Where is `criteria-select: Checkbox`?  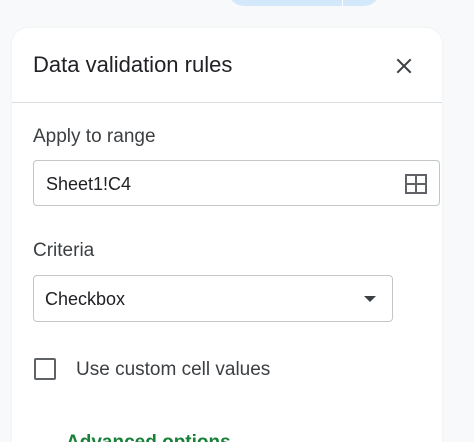
criteria-select: Checkbox is located at coordinates (213, 298).